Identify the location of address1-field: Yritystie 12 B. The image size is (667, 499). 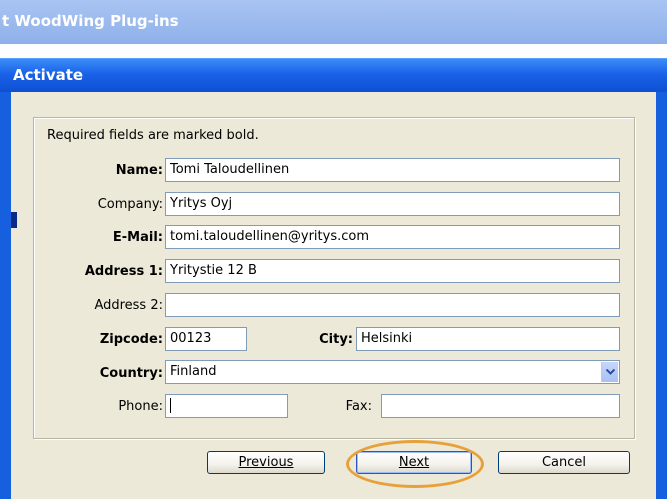
(392, 271).